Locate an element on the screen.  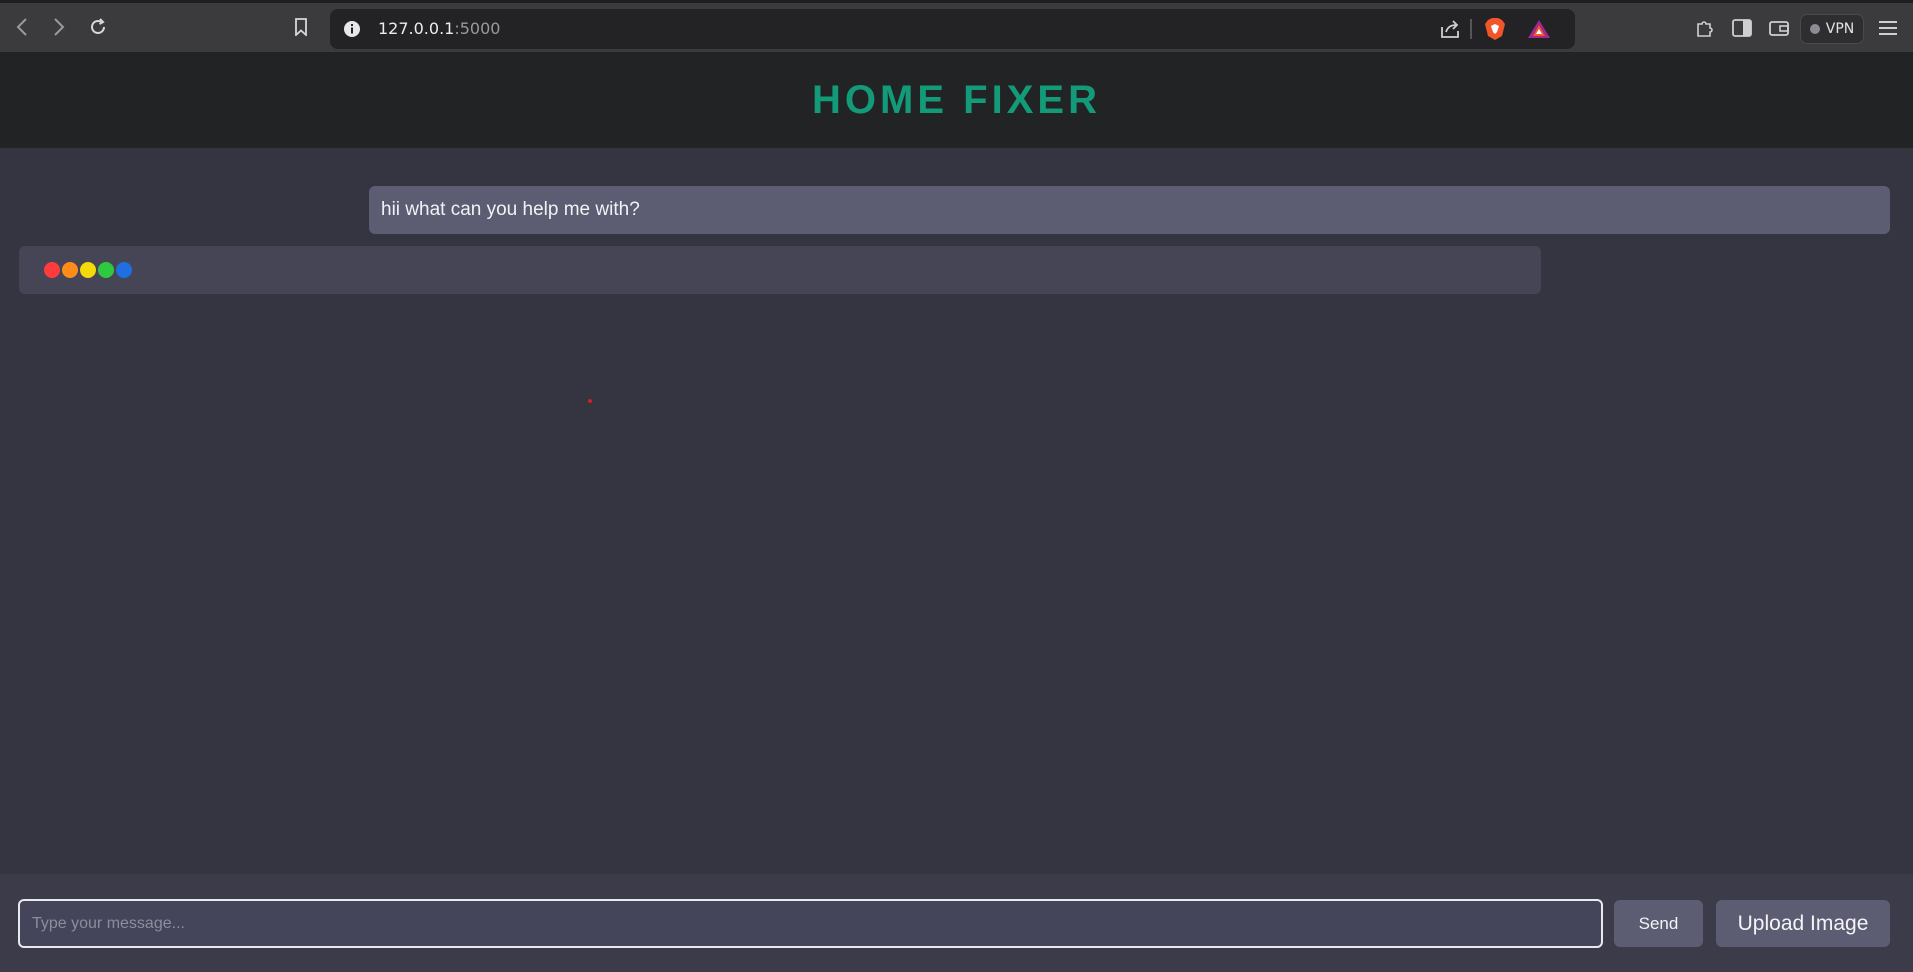
browser-toolbar: 127.0.0.1:5000 VPN is located at coordinates (956, 26).